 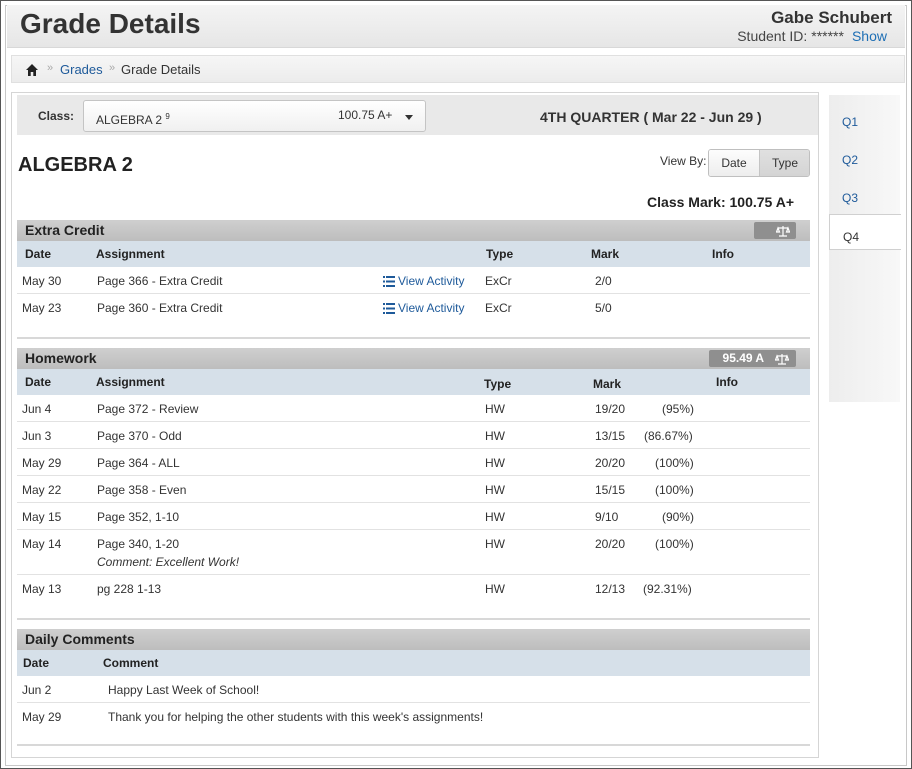 I want to click on row-percent: (90%), so click(x=678, y=517).